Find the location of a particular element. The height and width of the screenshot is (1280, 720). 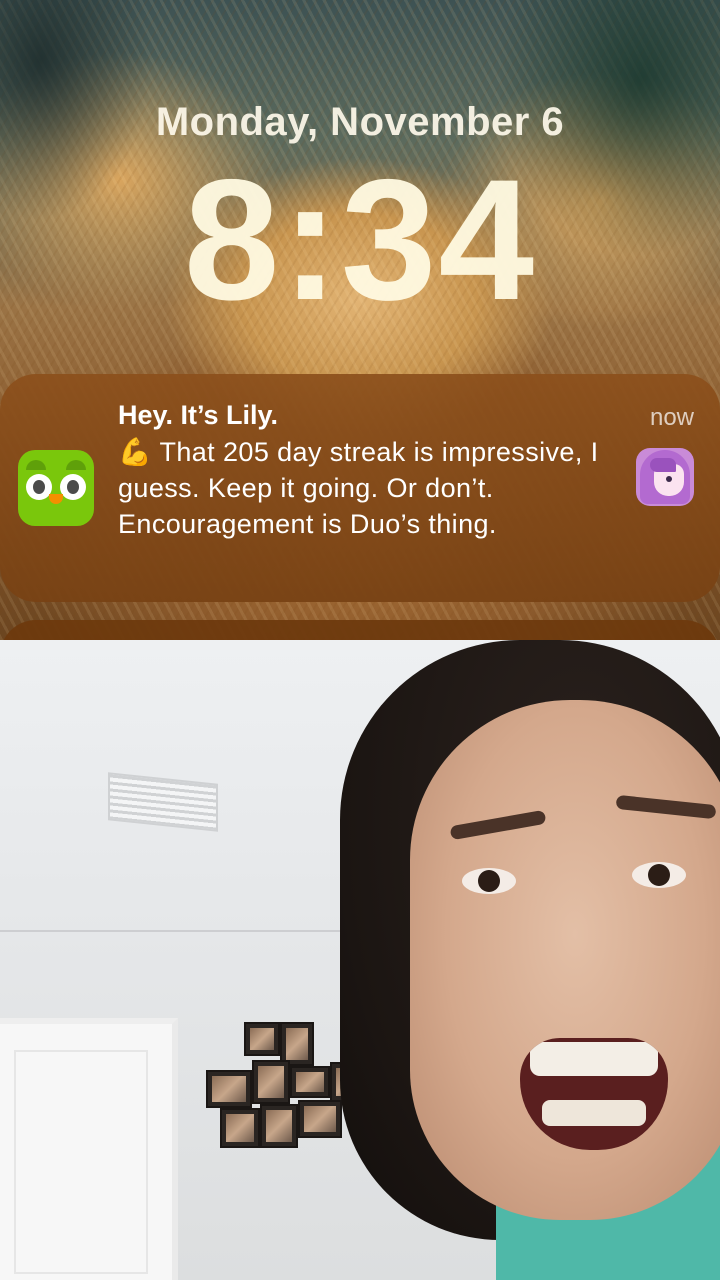

owl-eye-right is located at coordinates (73, 487).